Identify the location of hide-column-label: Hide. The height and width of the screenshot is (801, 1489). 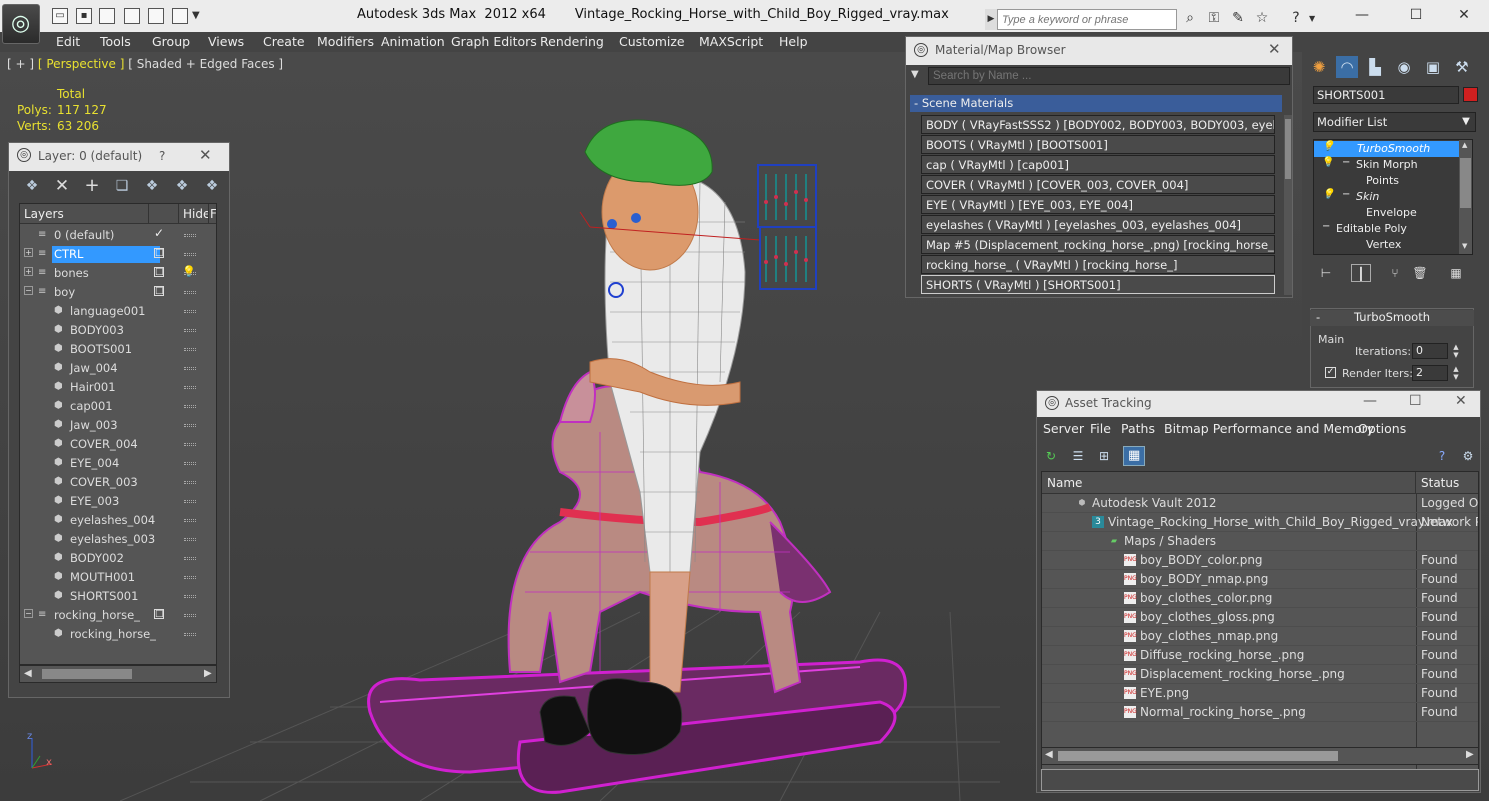
(194, 214).